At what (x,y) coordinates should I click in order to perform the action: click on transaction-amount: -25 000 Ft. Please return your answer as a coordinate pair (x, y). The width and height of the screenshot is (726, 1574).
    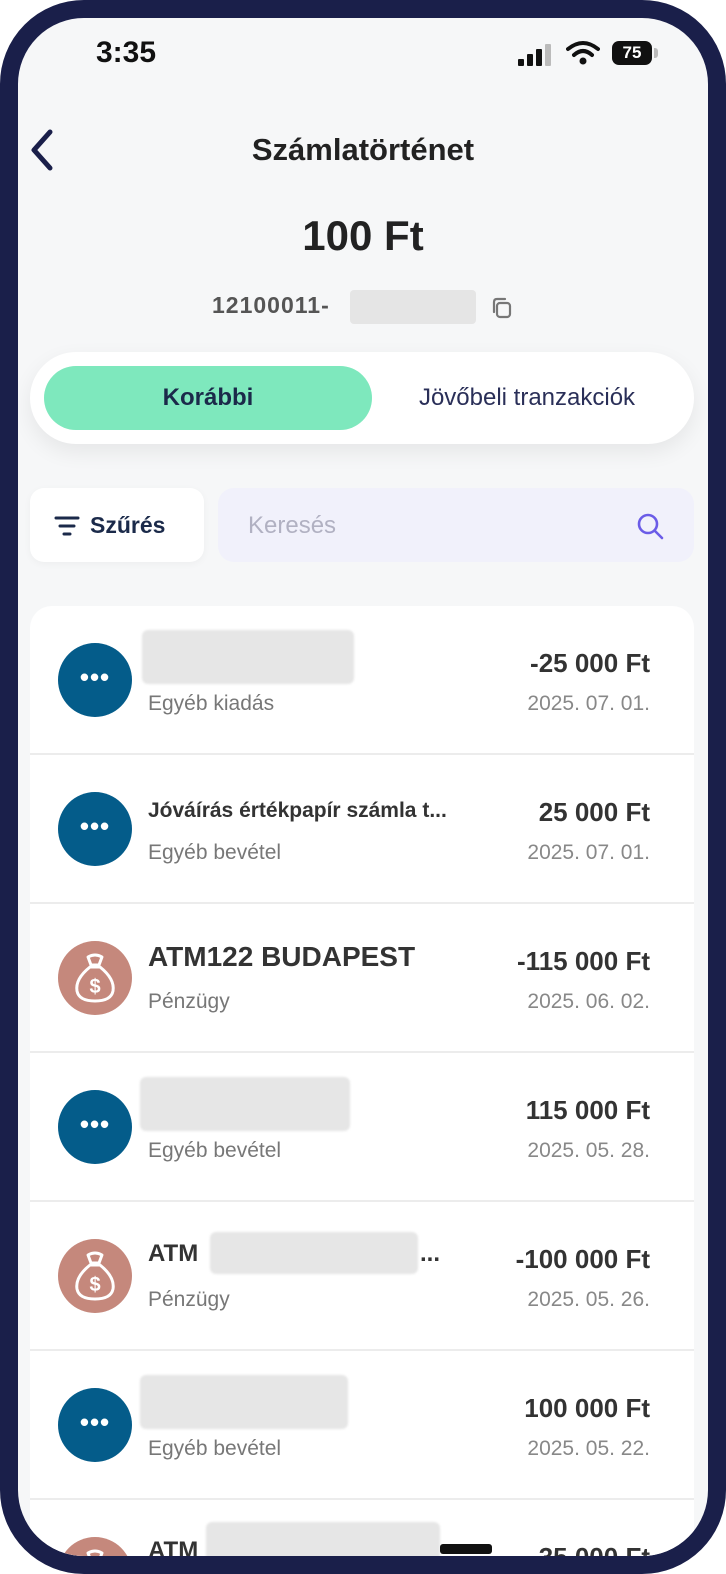
    Looking at the image, I should click on (590, 663).